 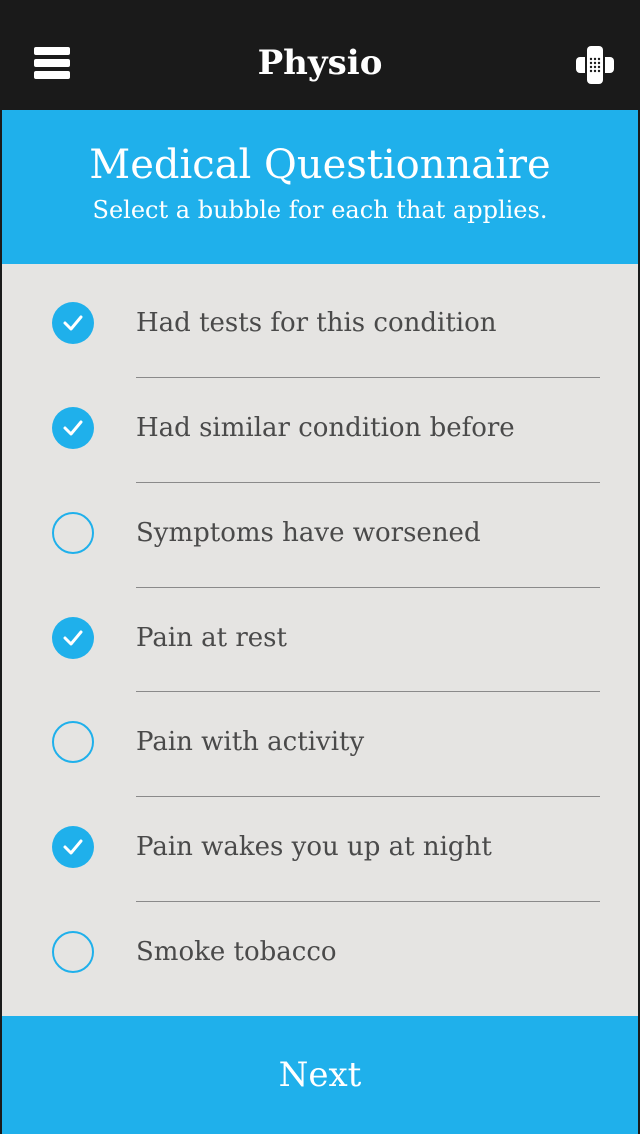 I want to click on page-title: Medical Questionnaire, so click(x=320, y=165).